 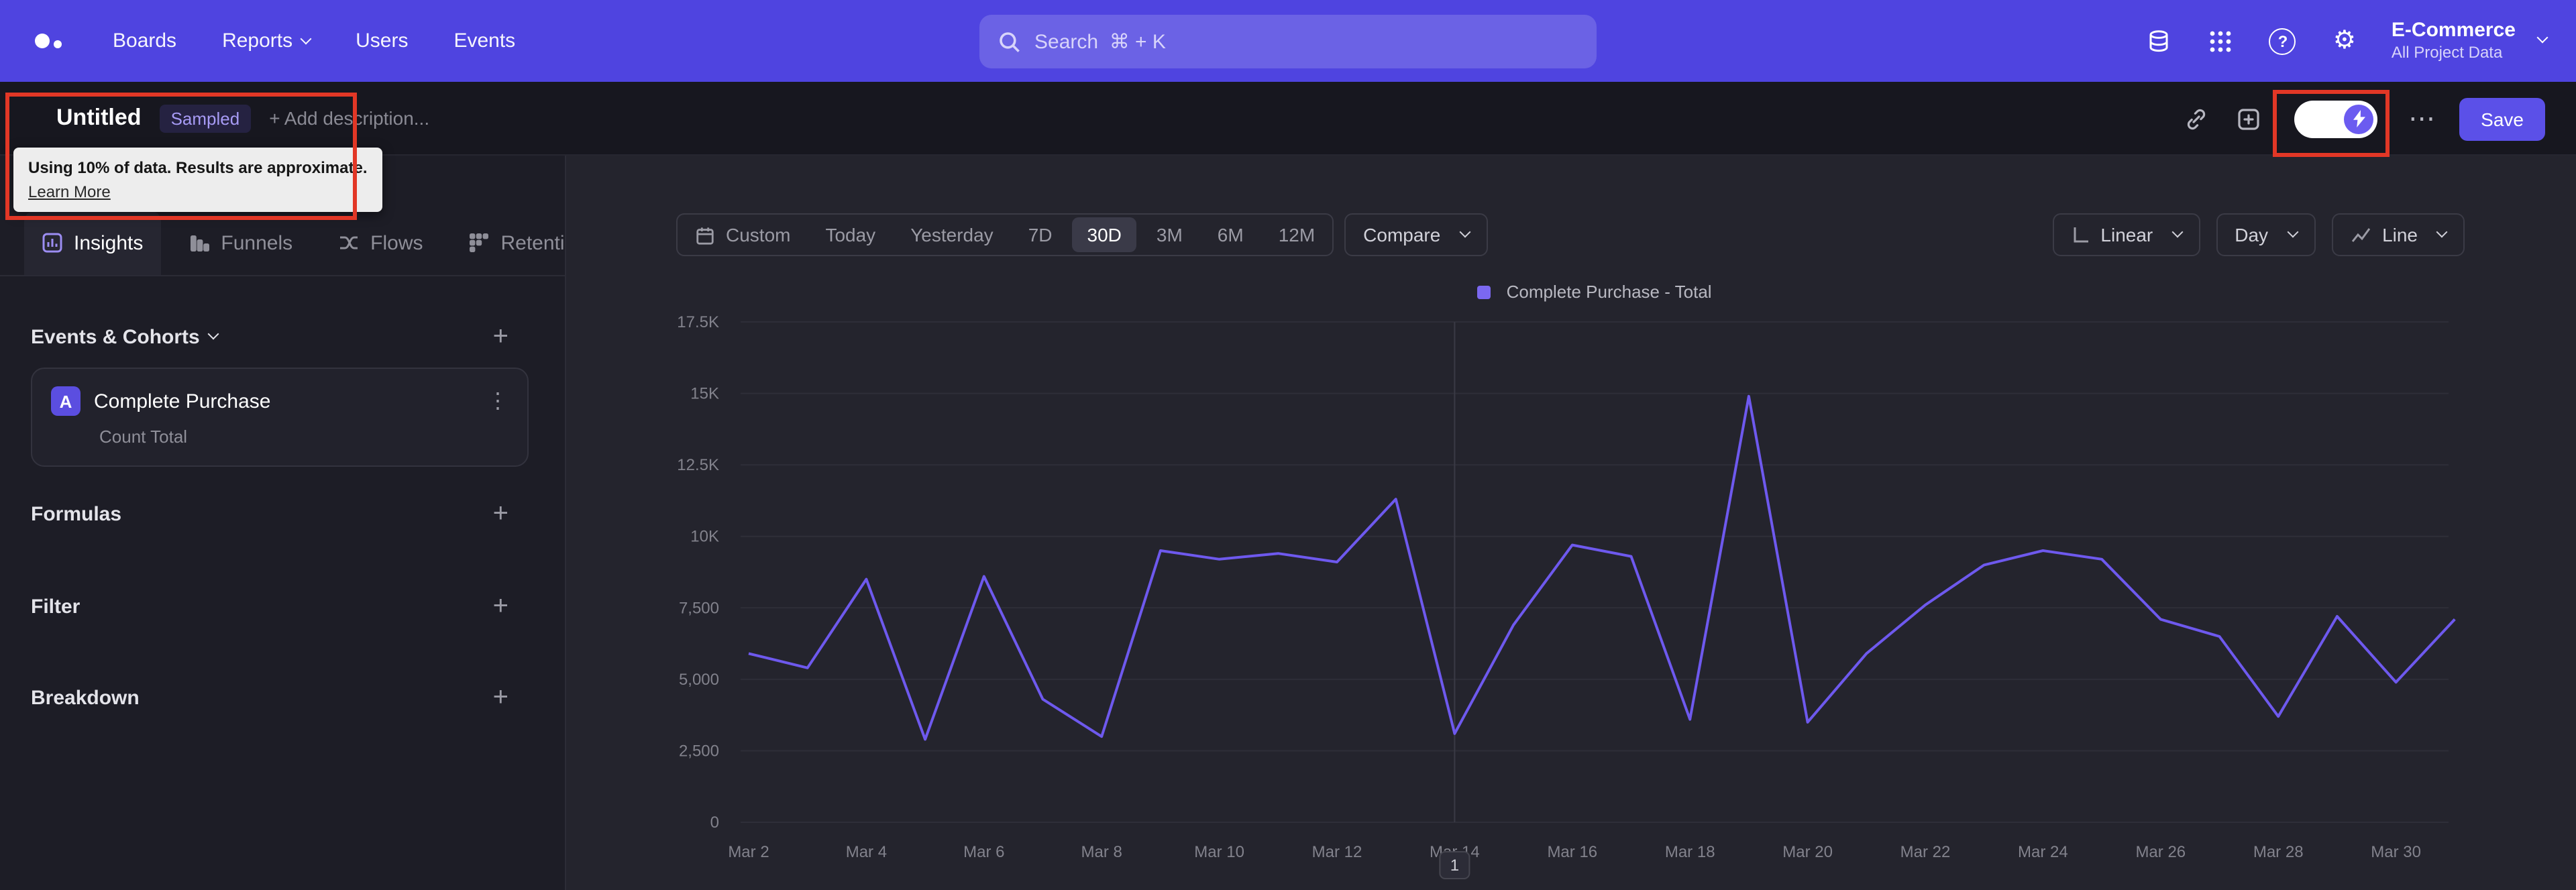 I want to click on global-search, so click(x=1288, y=41).